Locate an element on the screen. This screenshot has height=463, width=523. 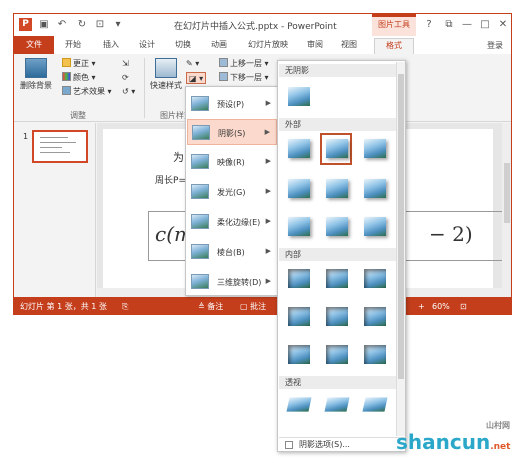
adjust-group-label: 调整 is located at coordinates (78, 115).